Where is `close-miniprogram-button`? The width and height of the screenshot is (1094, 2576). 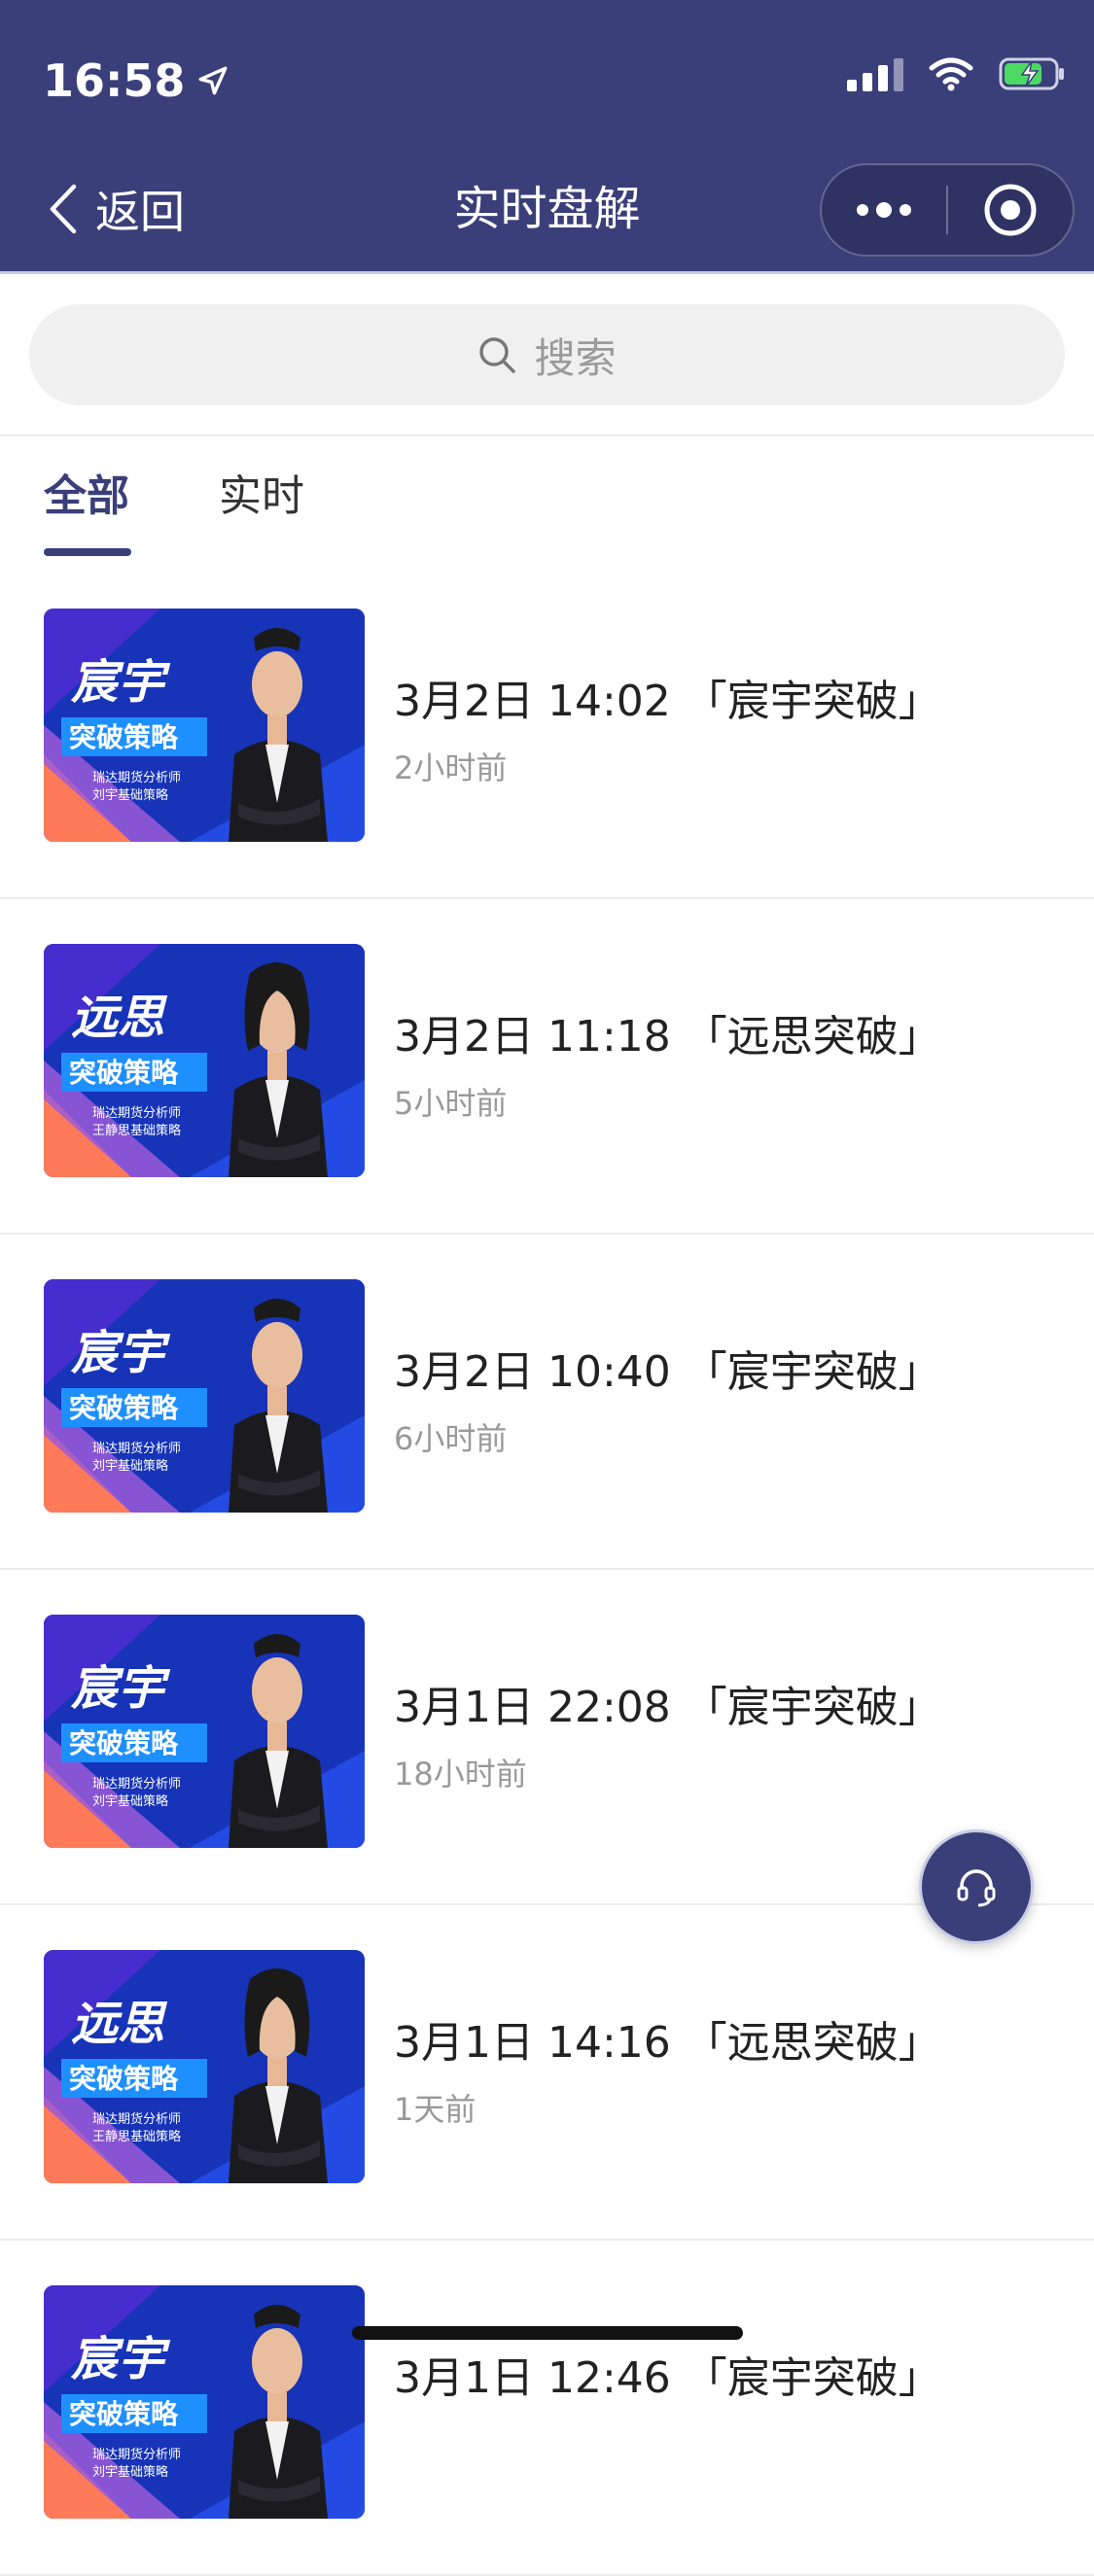
close-miniprogram-button is located at coordinates (1011, 210).